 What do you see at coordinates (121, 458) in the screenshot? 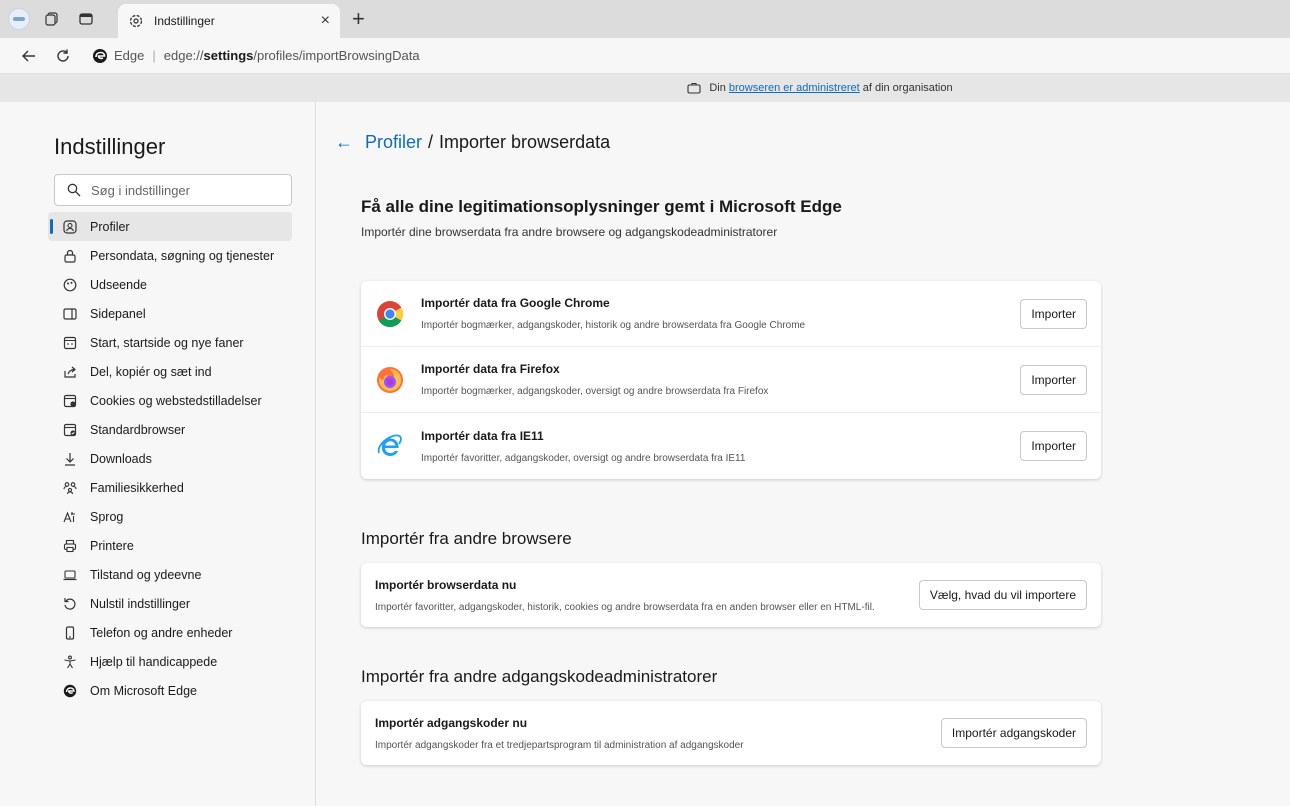
I see `sidebar-item-label: Downloads` at bounding box center [121, 458].